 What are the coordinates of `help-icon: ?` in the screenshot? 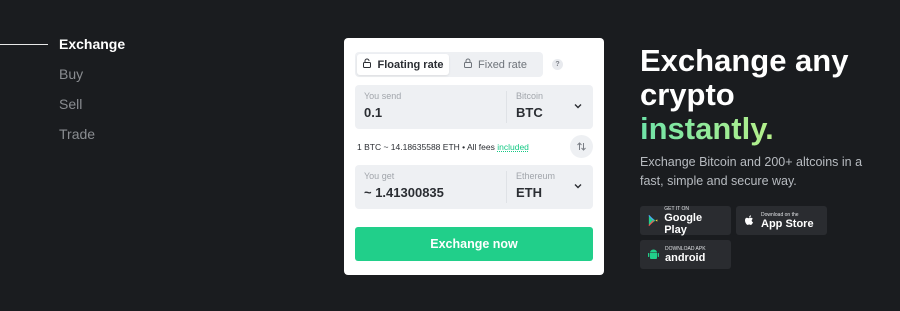 It's located at (557, 64).